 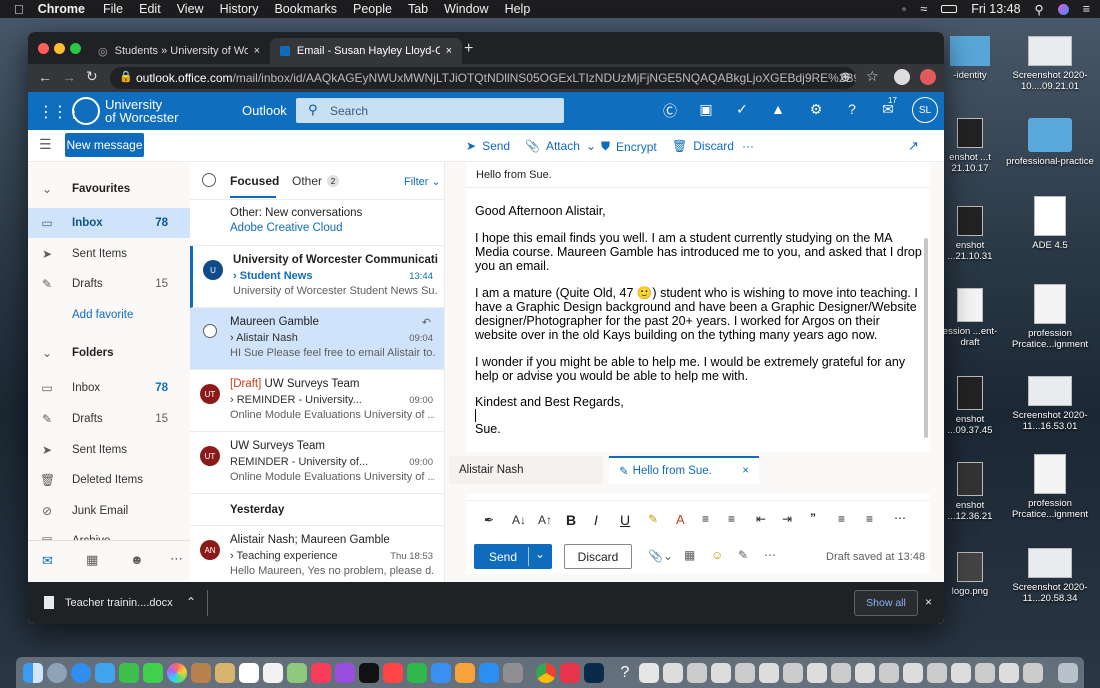 I want to click on launchpad-icon, so click(x=57, y=672).